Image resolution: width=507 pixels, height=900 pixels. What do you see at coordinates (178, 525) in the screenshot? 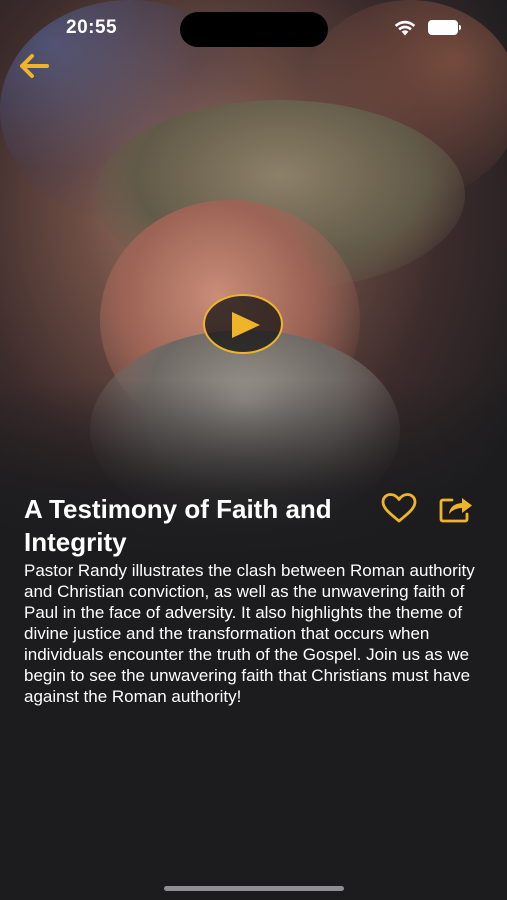
I see `video-title: A Testimony of Faith and Integrity` at bounding box center [178, 525].